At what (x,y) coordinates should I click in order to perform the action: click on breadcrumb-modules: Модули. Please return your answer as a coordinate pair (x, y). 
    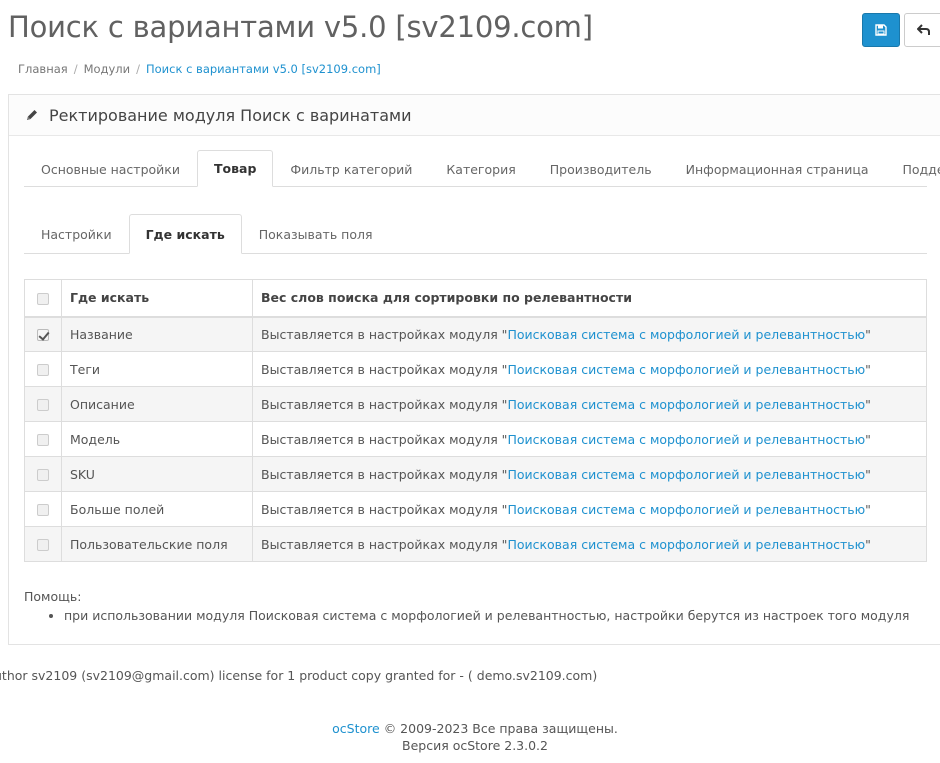
    Looking at the image, I should click on (107, 69).